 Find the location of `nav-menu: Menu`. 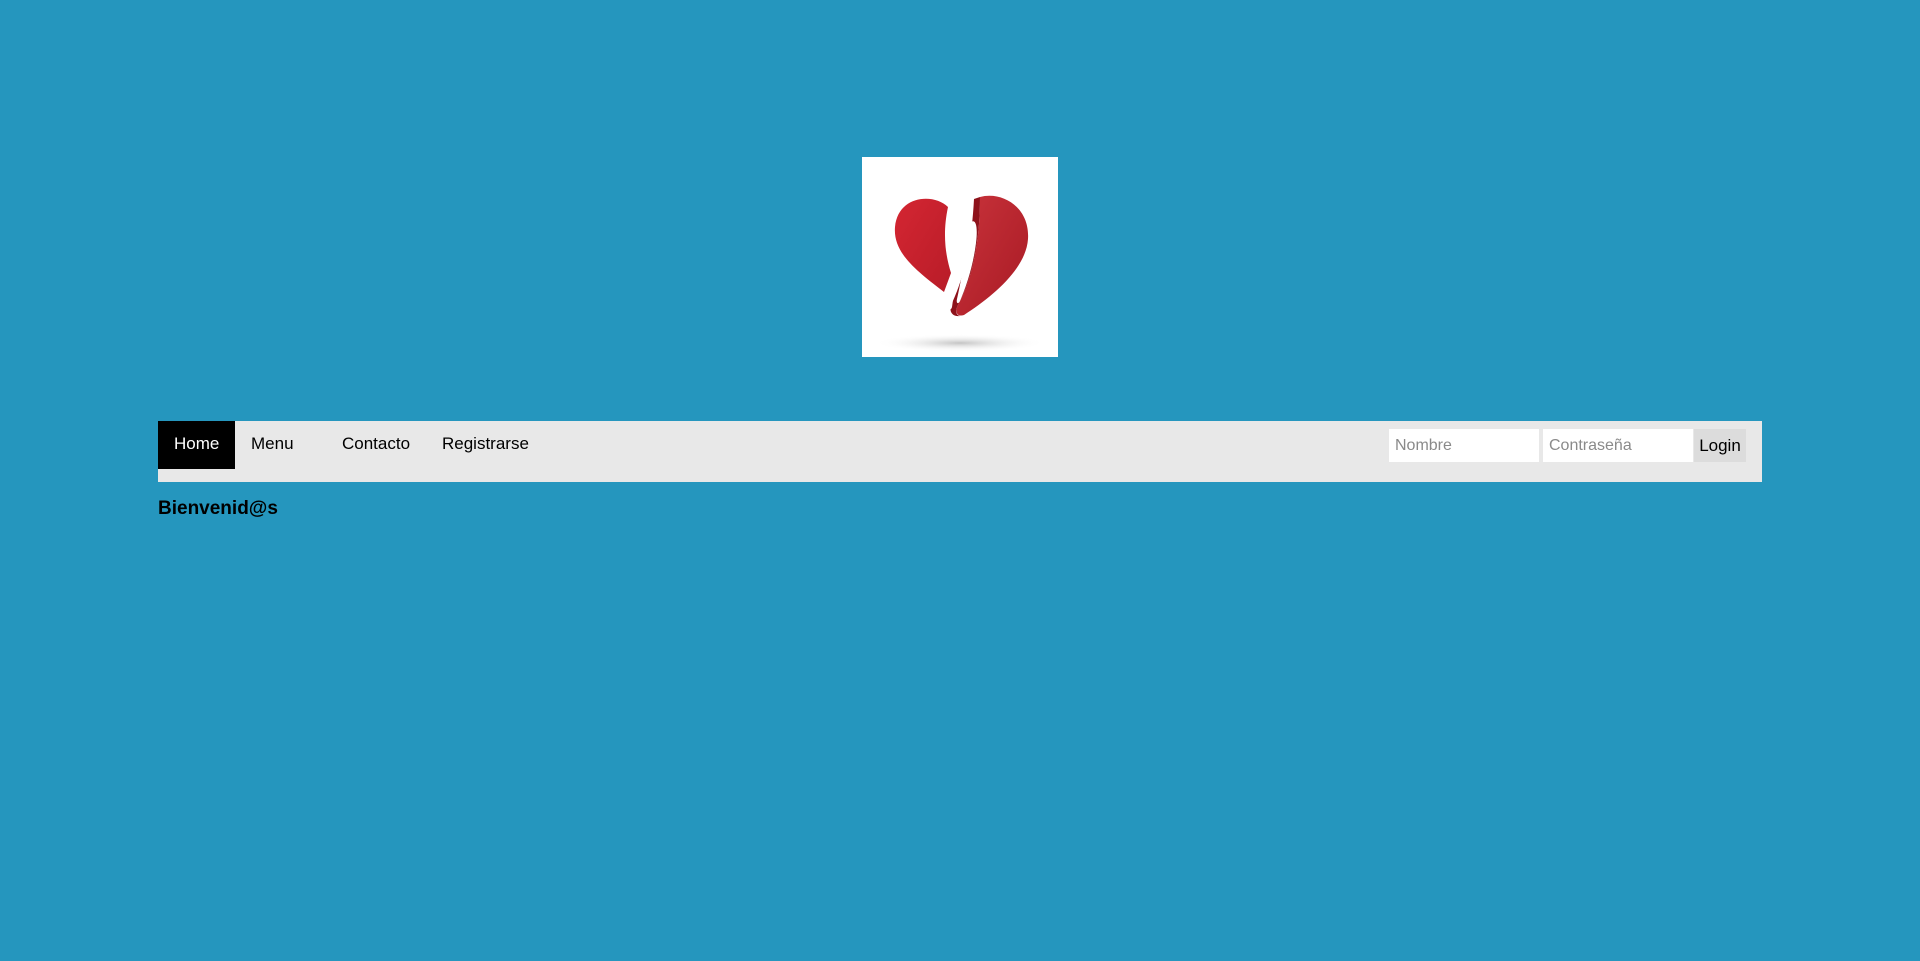

nav-menu: Menu is located at coordinates (272, 445).